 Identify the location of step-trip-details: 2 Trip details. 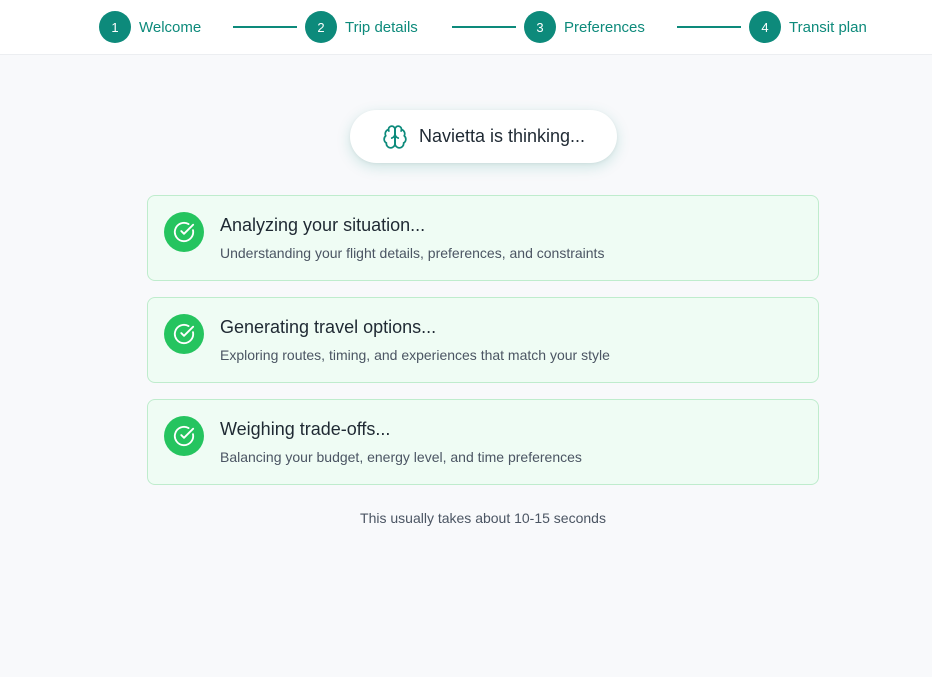
(361, 27).